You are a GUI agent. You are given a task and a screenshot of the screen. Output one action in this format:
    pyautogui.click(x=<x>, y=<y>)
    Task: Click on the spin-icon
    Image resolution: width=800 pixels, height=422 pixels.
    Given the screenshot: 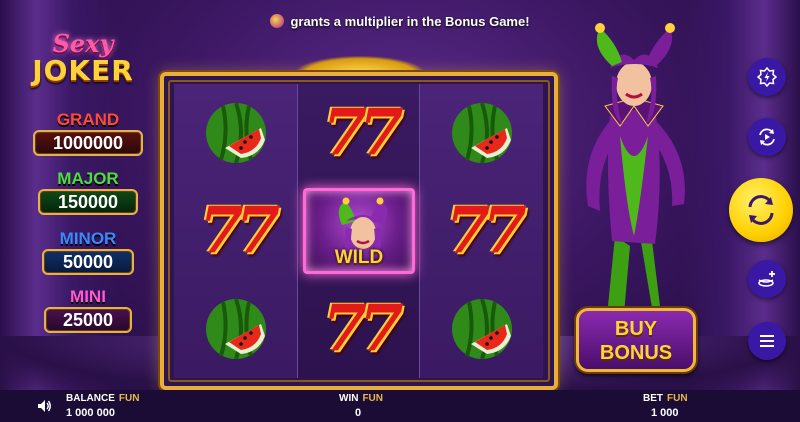 What is the action you would take?
    pyautogui.click(x=761, y=210)
    